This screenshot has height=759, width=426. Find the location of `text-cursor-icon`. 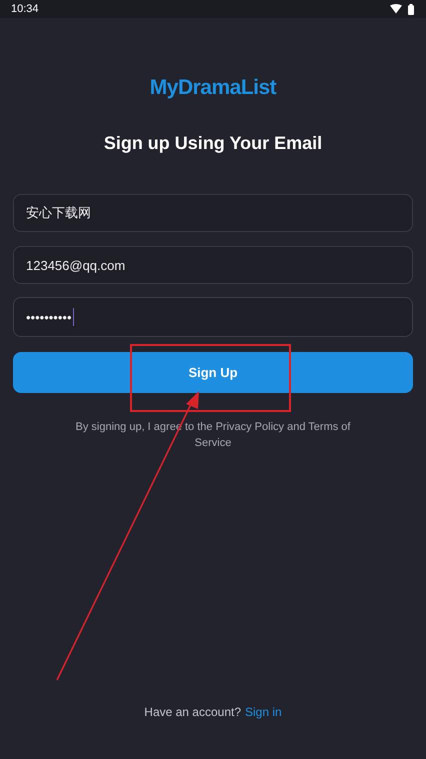

text-cursor-icon is located at coordinates (73, 317).